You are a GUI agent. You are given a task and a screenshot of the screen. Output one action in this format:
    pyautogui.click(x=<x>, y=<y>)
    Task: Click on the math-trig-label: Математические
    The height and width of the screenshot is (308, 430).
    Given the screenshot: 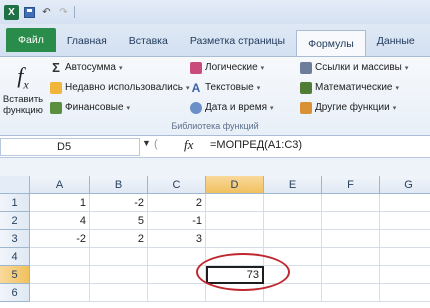 What is the action you would take?
    pyautogui.click(x=354, y=87)
    